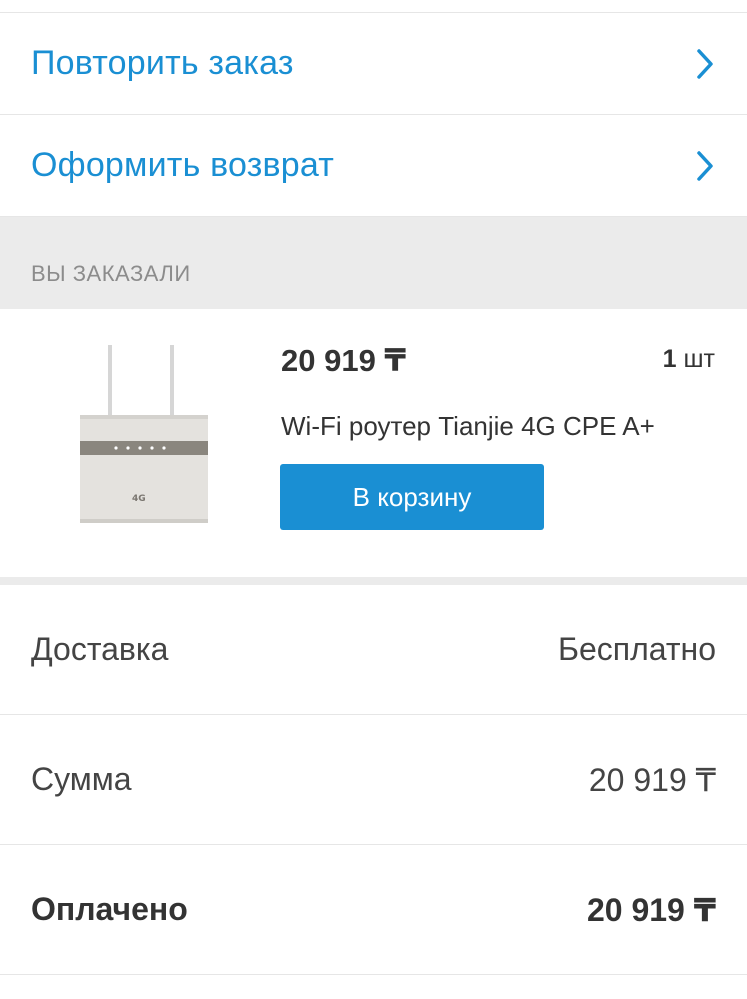  What do you see at coordinates (139, 499) in the screenshot?
I see `router-badge: 4G` at bounding box center [139, 499].